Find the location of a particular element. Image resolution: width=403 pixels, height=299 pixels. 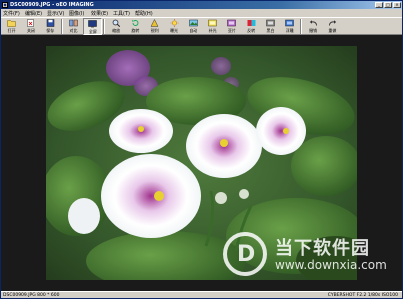

invert-label: 反转 is located at coordinates (251, 30).